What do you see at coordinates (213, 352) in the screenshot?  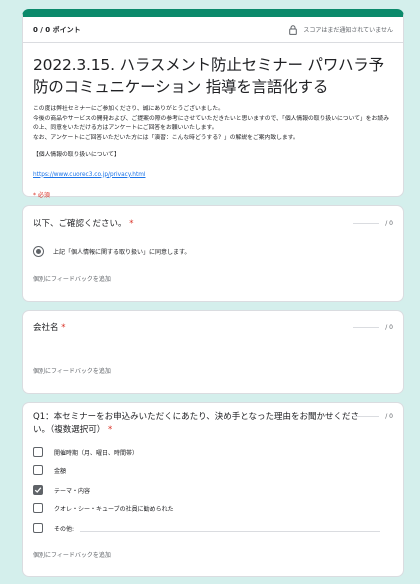 I see `question-card-company: 会社名 * / 0 個別にフィードバックを追加` at bounding box center [213, 352].